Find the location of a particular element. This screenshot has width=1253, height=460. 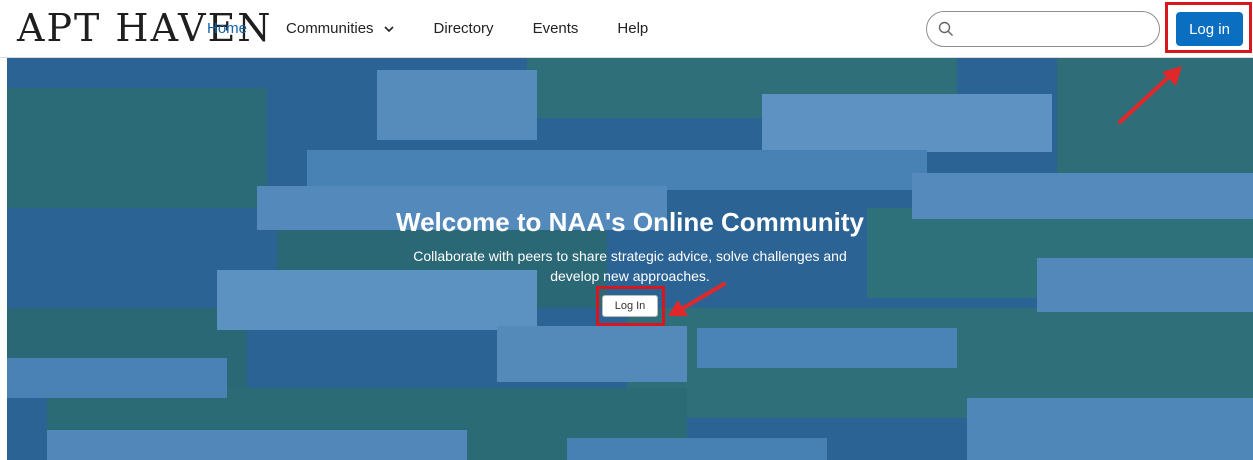

hero-title: Welcome to NAA's Online Community is located at coordinates (630, 222).